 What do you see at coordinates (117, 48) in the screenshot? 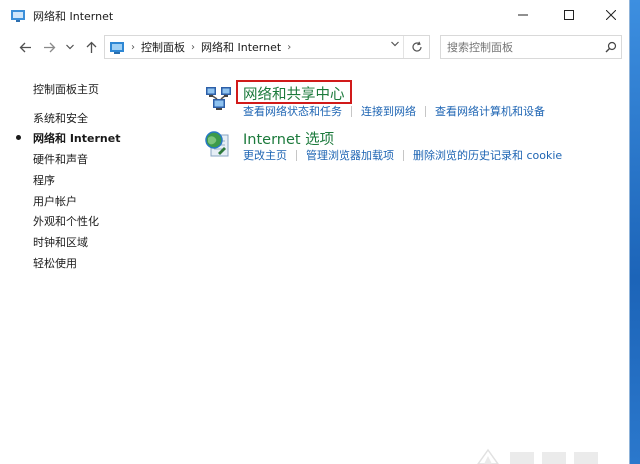
I see `control-panel-icon` at bounding box center [117, 48].